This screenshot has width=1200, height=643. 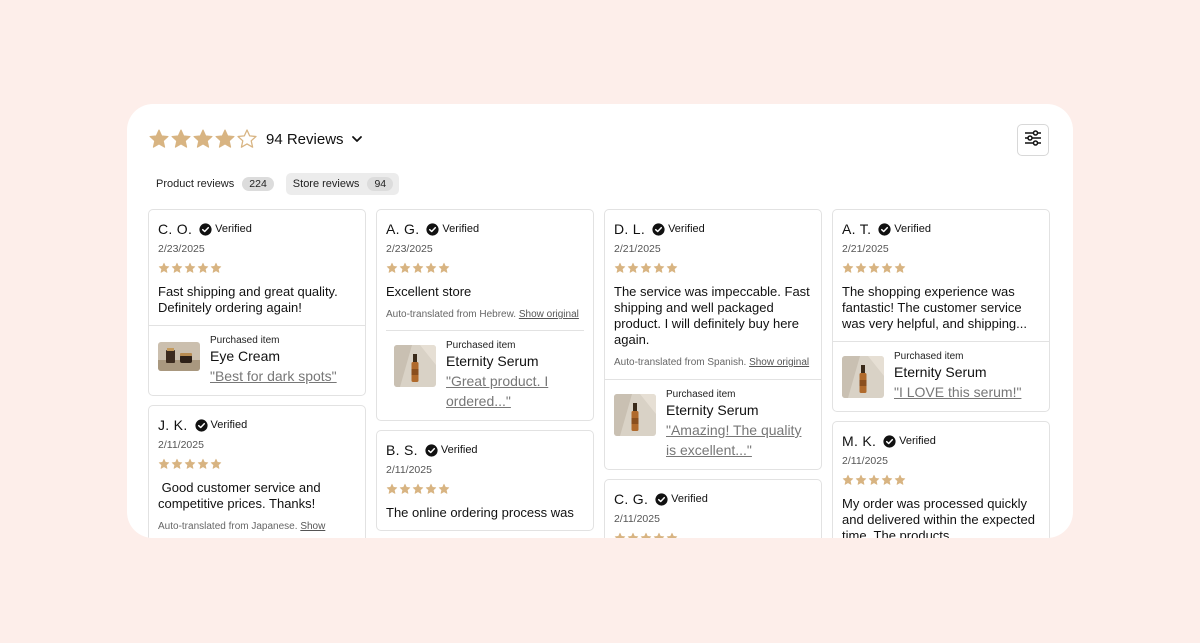 I want to click on translation-source: Auto-translated from Spanish., so click(x=680, y=362).